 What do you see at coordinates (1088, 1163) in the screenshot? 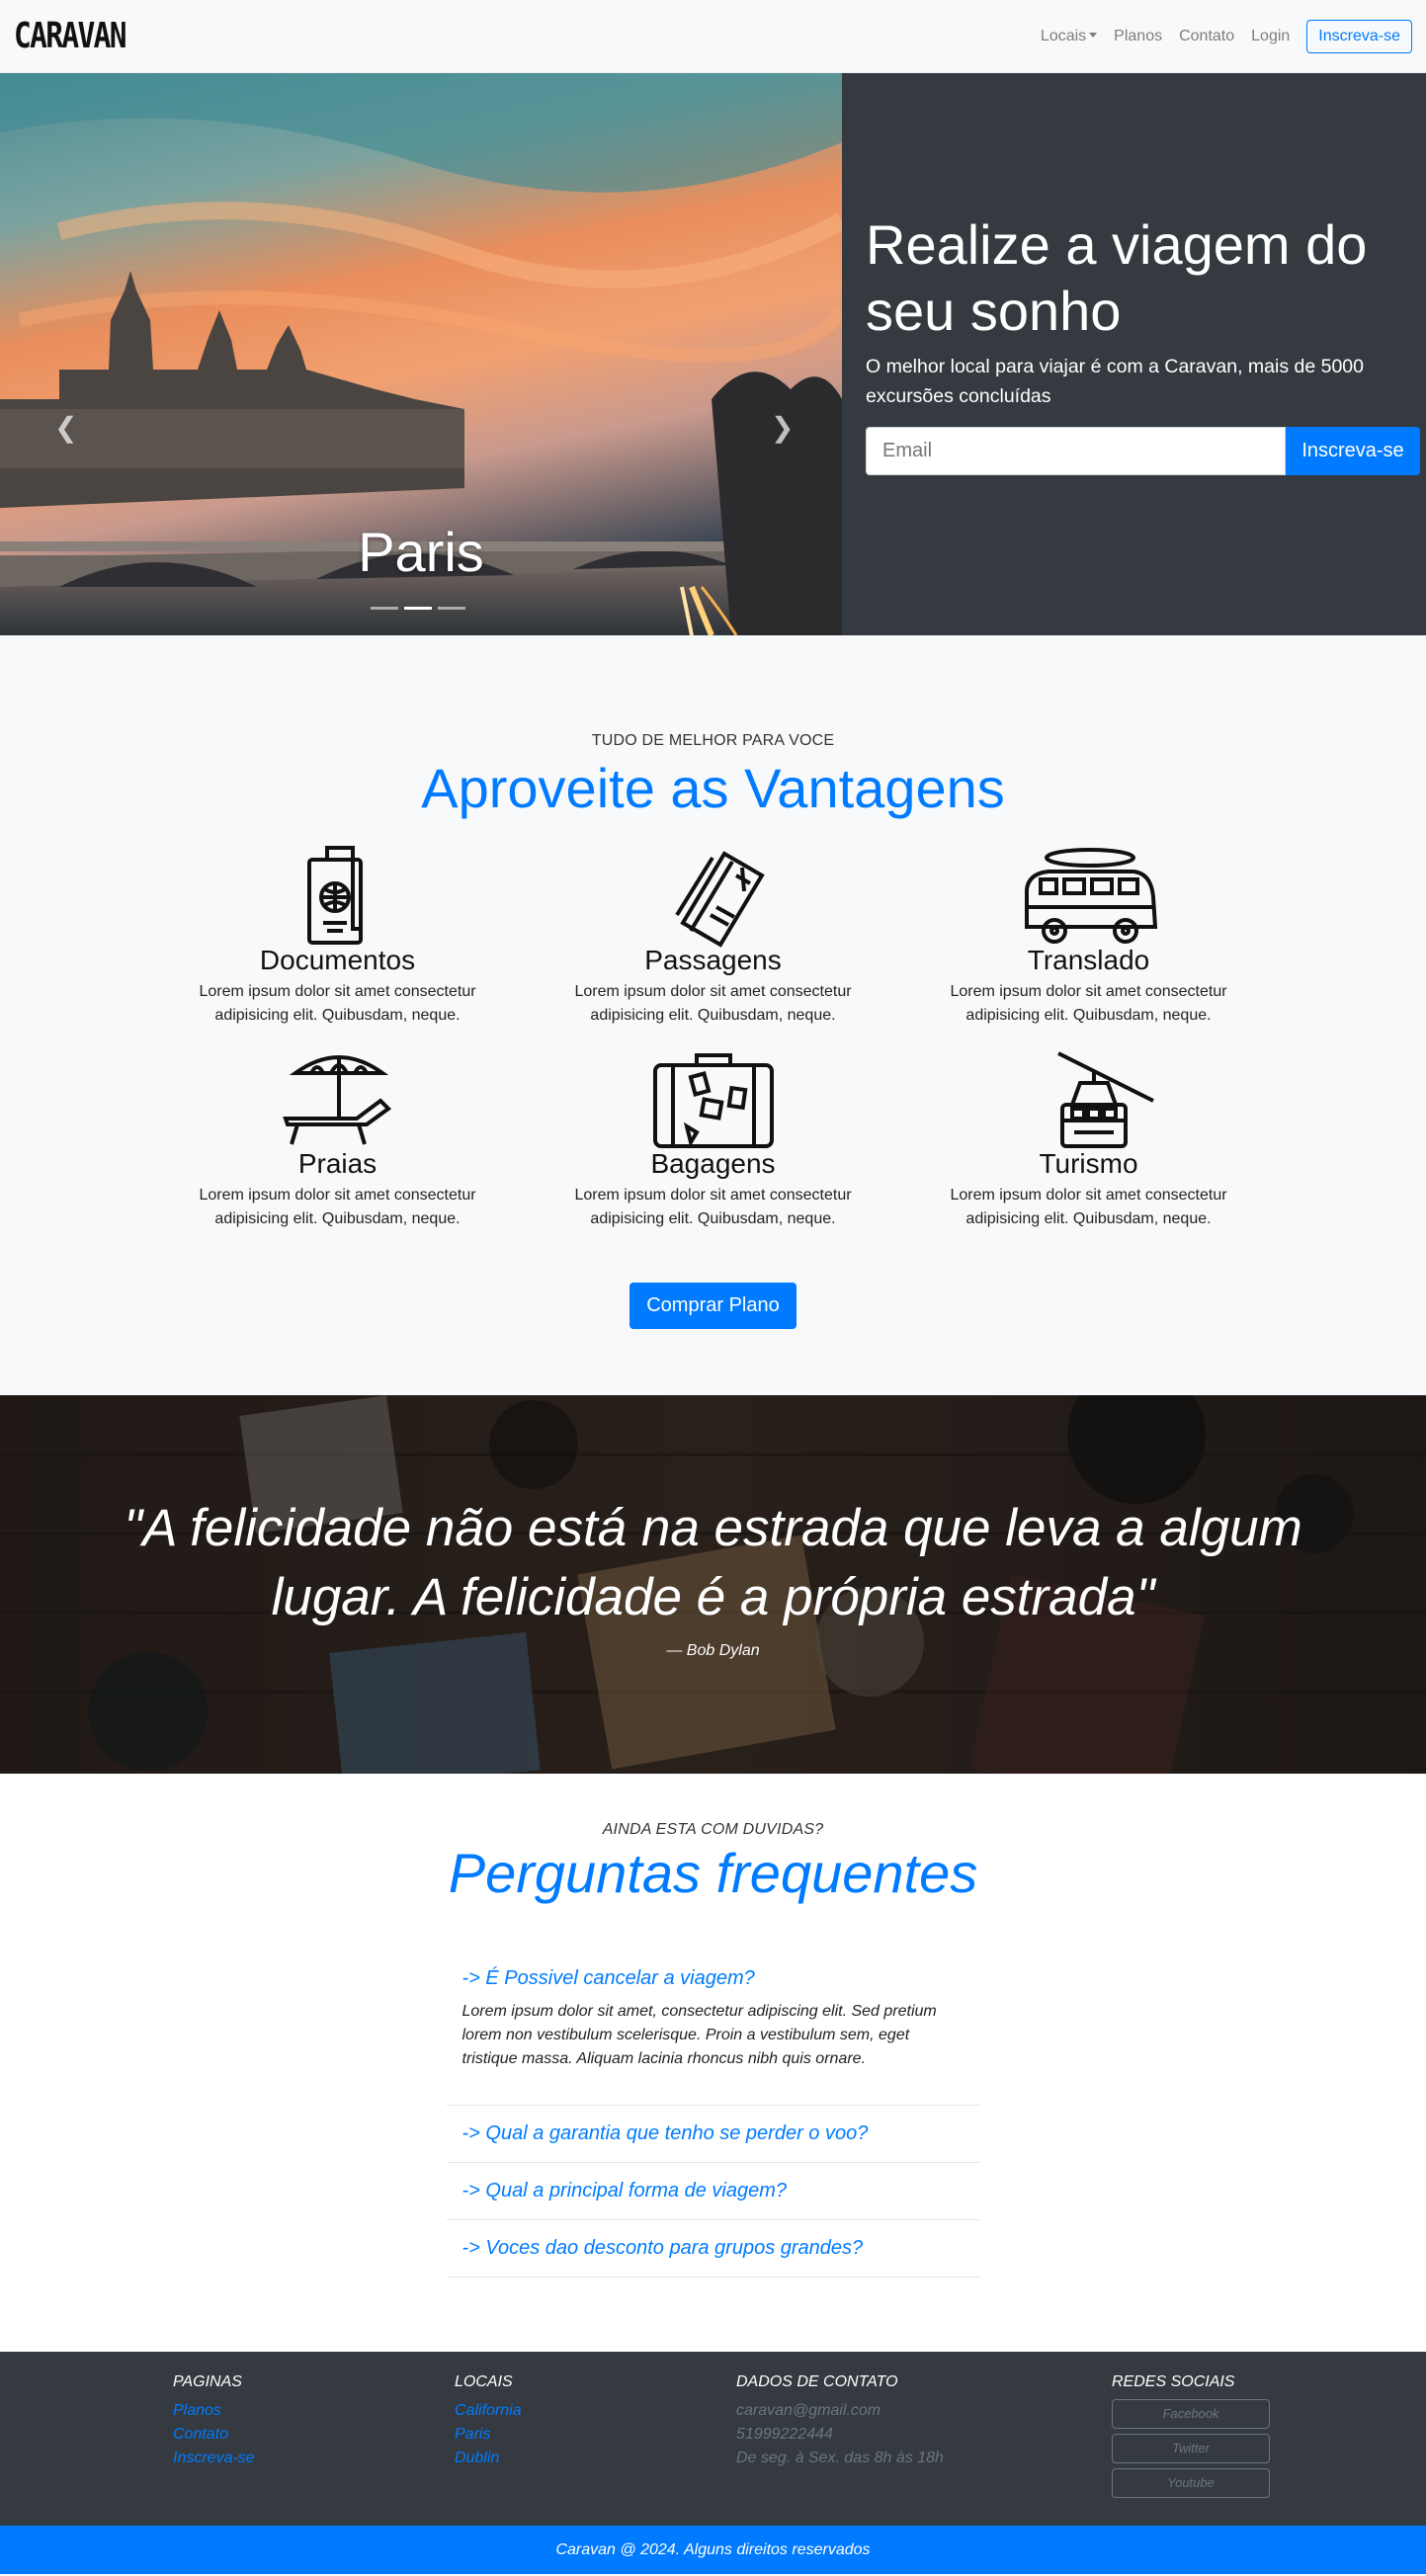
I see `feature-title: Turismo` at bounding box center [1088, 1163].